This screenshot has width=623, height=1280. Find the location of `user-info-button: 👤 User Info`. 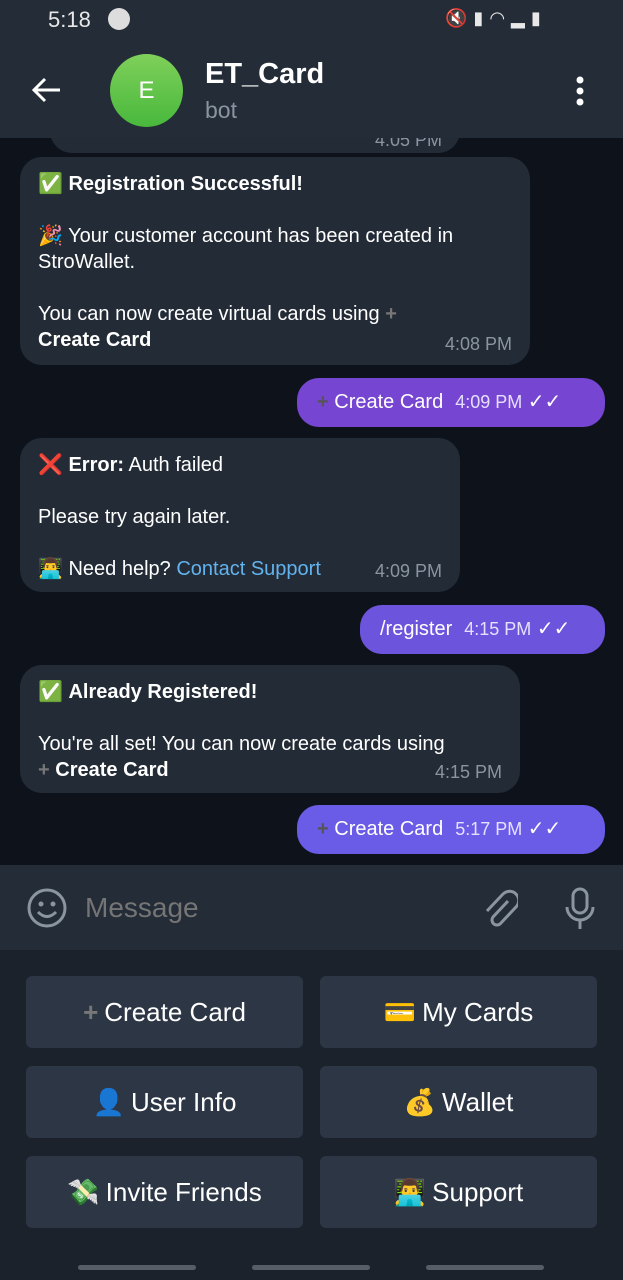

user-info-button: 👤 User Info is located at coordinates (164, 1102).